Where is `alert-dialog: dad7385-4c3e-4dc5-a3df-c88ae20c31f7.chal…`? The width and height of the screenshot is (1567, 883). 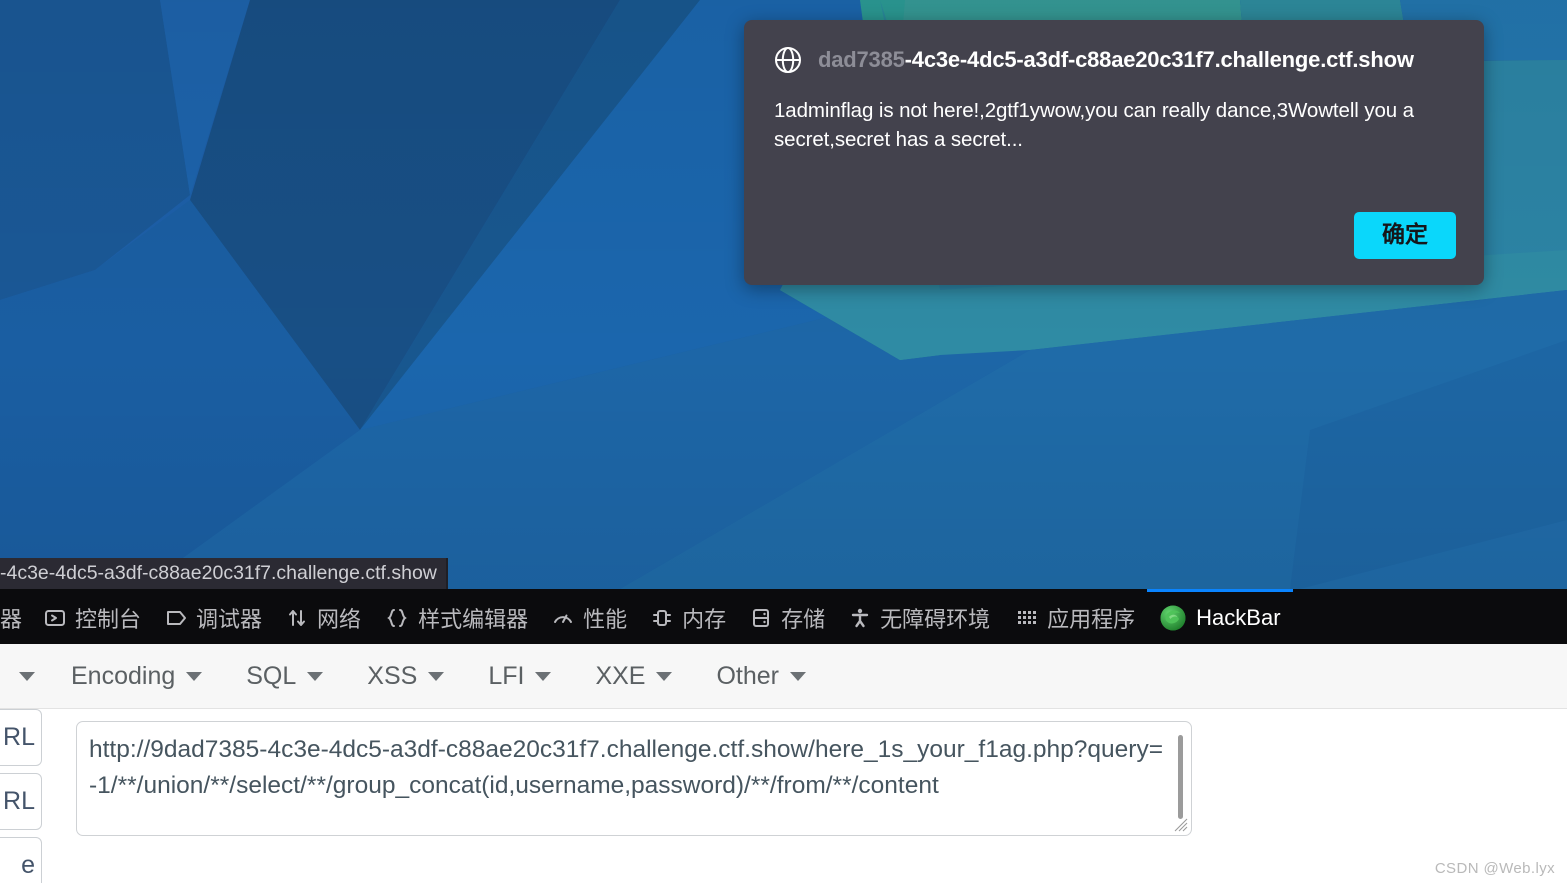
alert-dialog: dad7385-4c3e-4dc5-a3df-c88ae20c31f7.chal… is located at coordinates (1114, 152).